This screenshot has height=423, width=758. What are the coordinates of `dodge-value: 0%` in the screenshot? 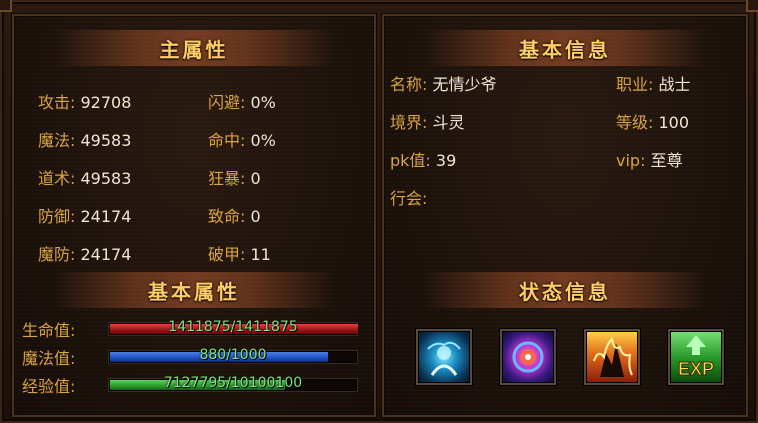 It's located at (263, 102).